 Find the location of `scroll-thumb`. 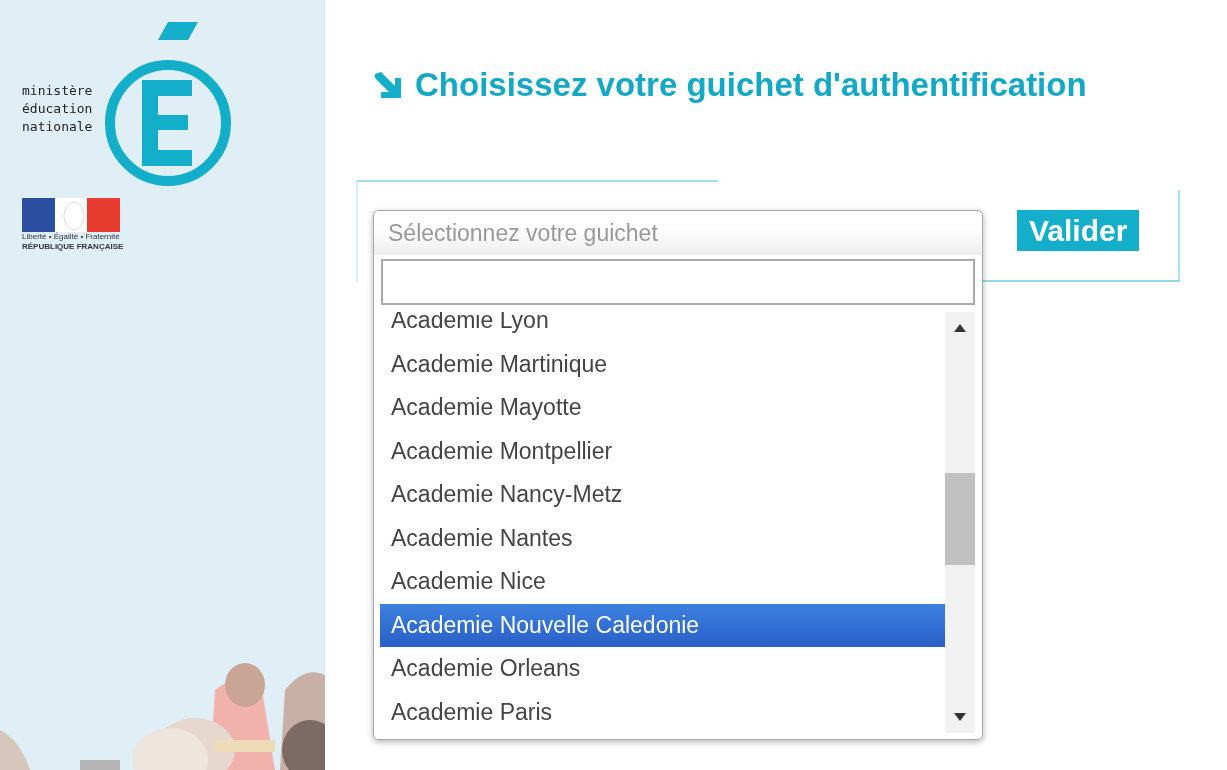

scroll-thumb is located at coordinates (960, 519).